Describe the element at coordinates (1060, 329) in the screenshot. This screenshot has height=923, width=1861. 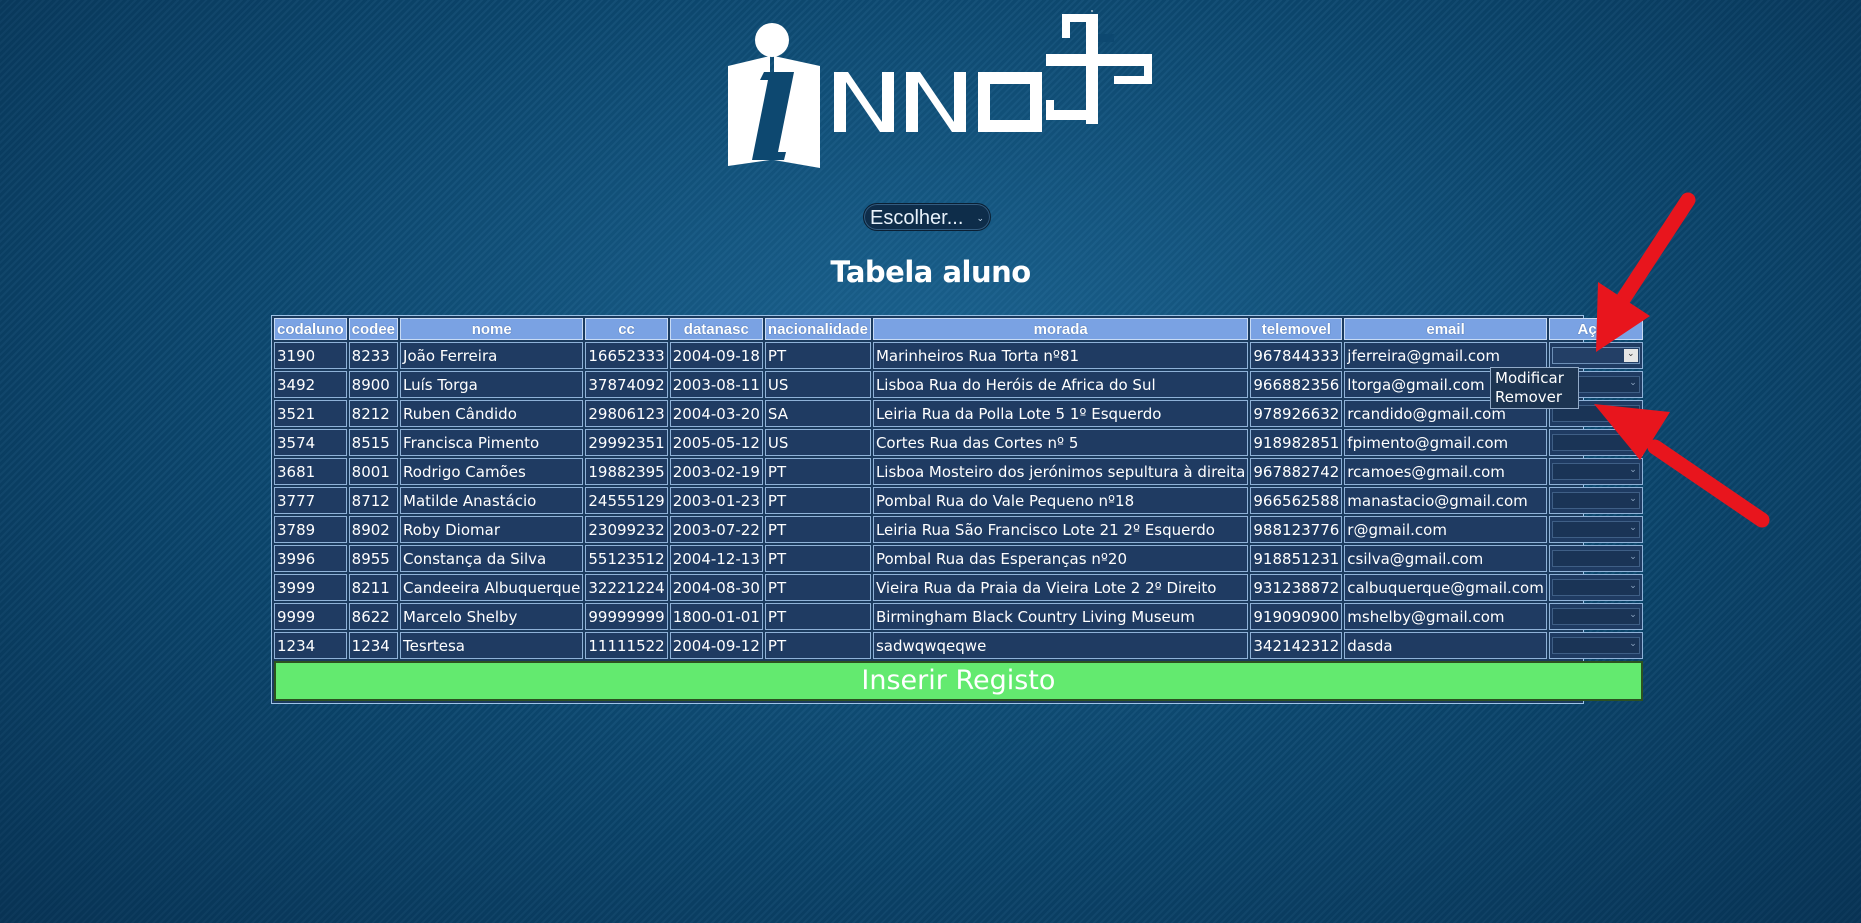
I see `header-morada: morada` at that location.